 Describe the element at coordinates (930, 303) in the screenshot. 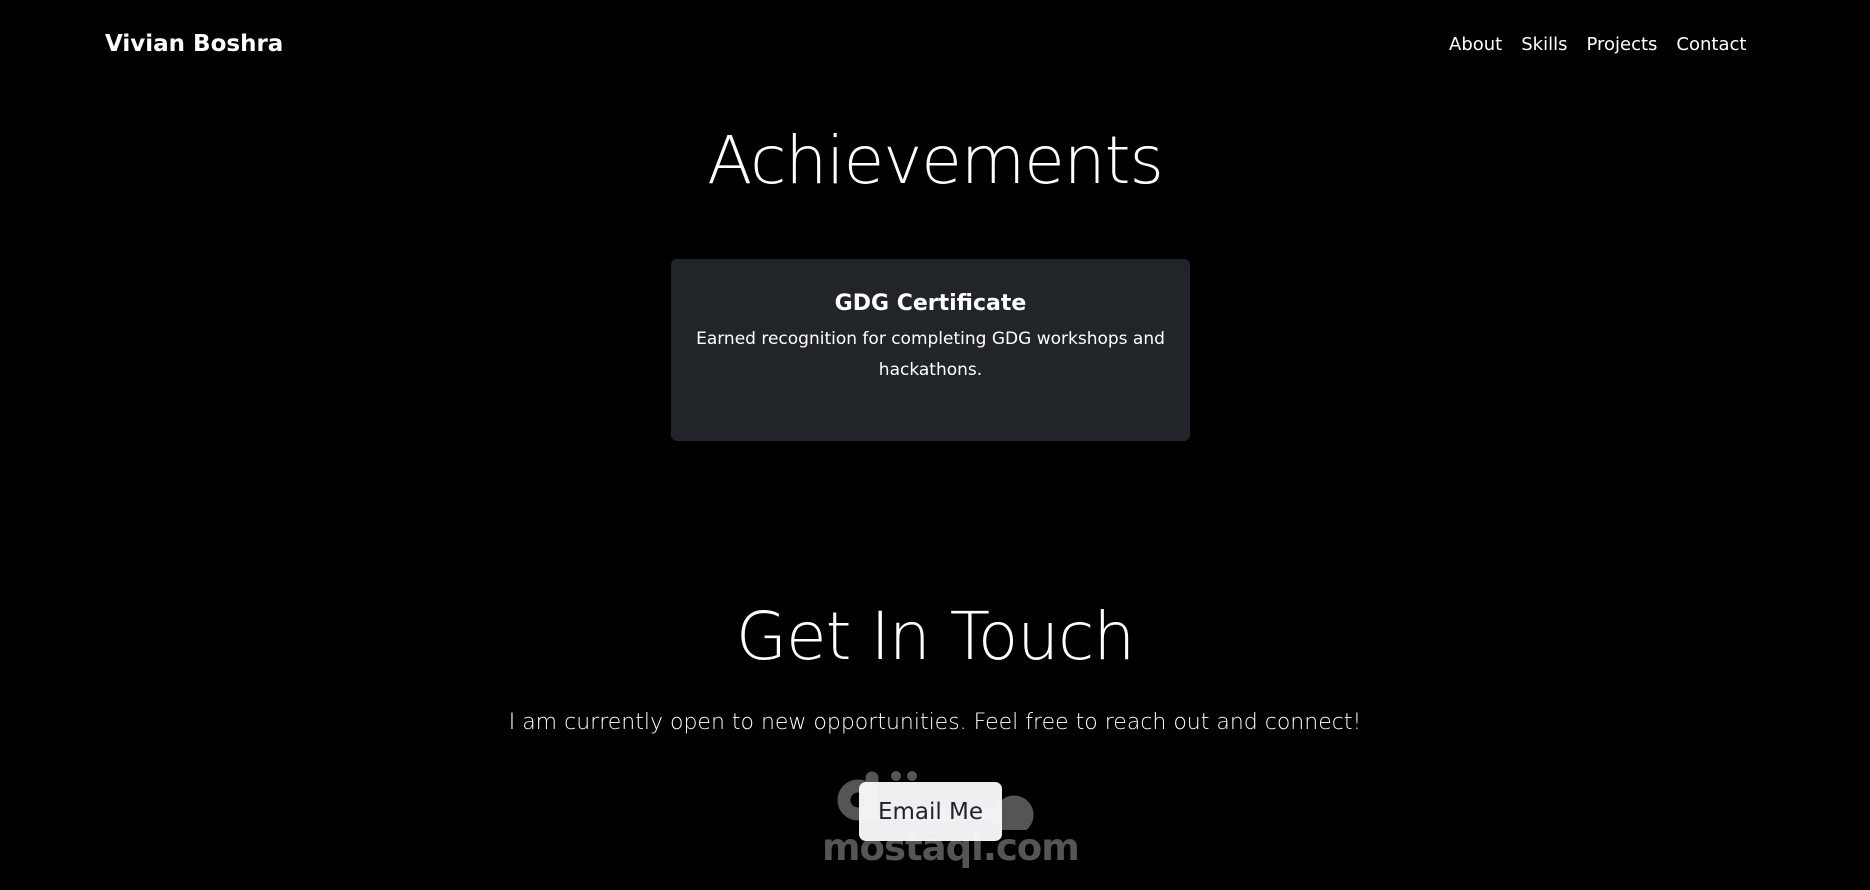

I see `card-title: GDG Certificate` at that location.